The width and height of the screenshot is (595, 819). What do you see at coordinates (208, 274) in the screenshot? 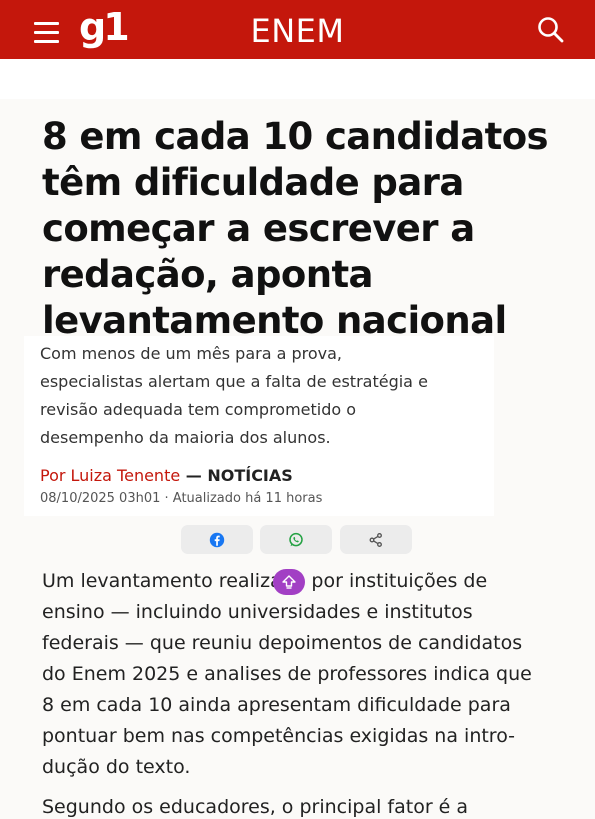
I see `headline-line: redação, aponta` at bounding box center [208, 274].